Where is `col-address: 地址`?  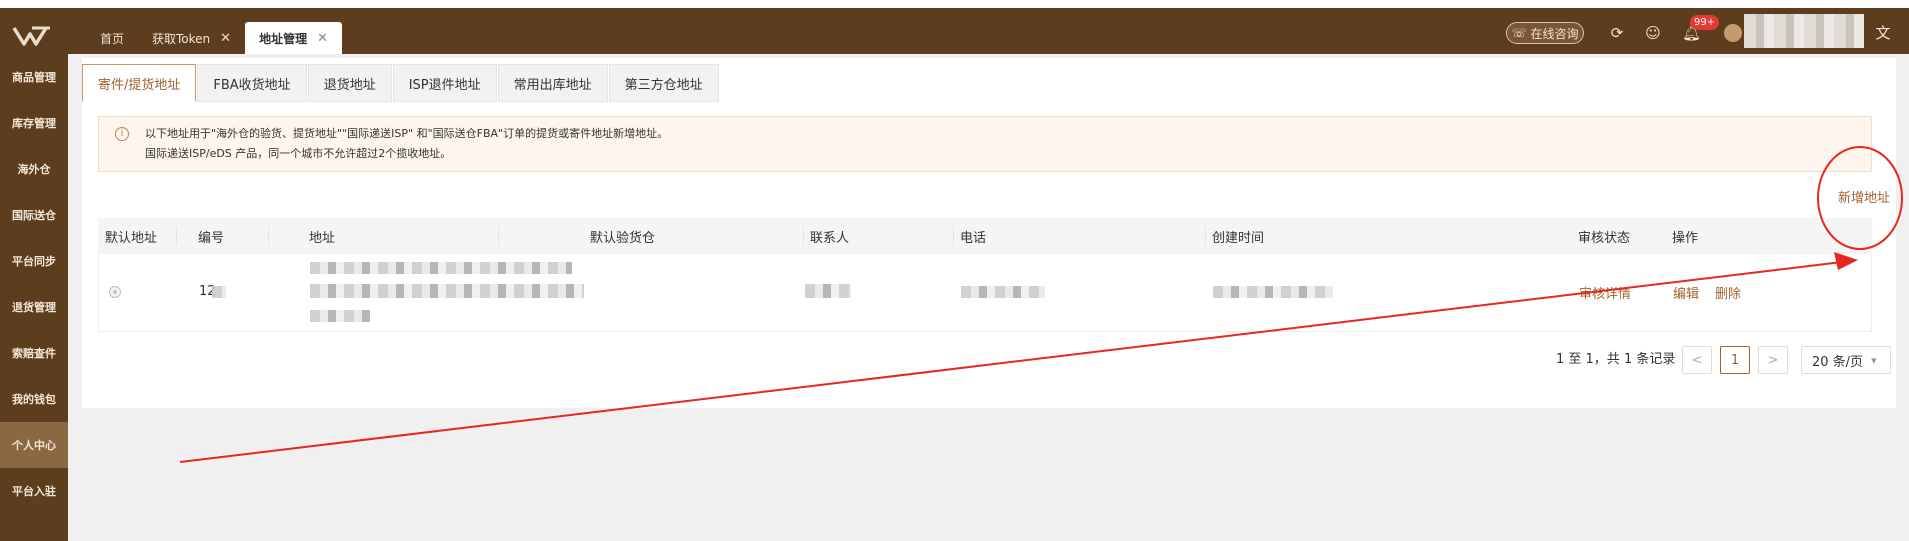 col-address: 地址 is located at coordinates (322, 238).